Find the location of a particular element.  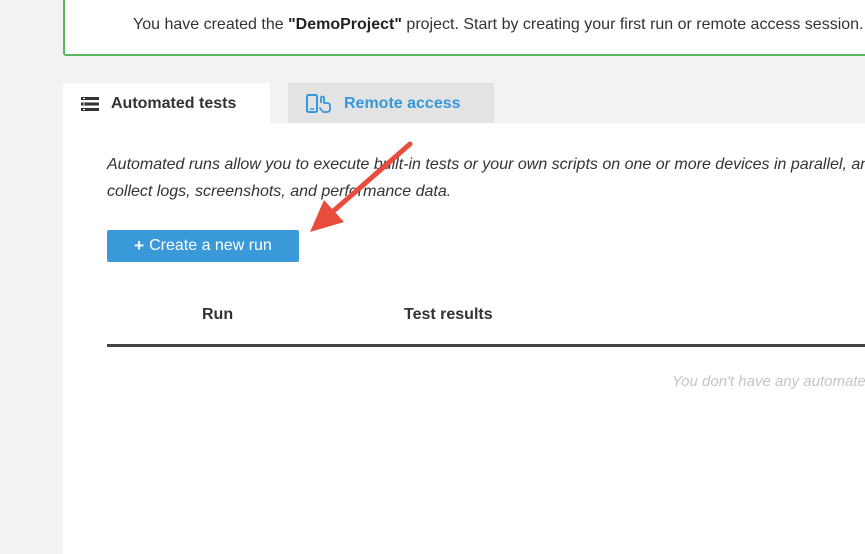

create-new-run-label: Create a new run is located at coordinates (210, 245).